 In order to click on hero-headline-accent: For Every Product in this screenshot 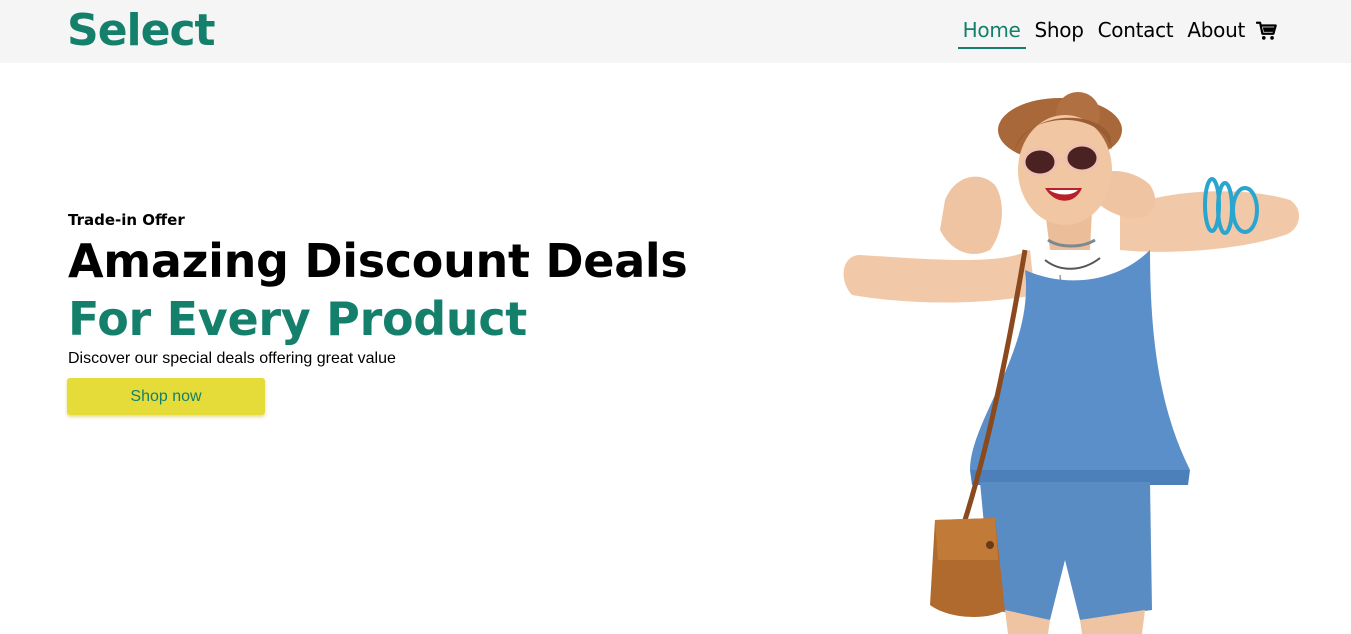, I will do `click(297, 319)`.